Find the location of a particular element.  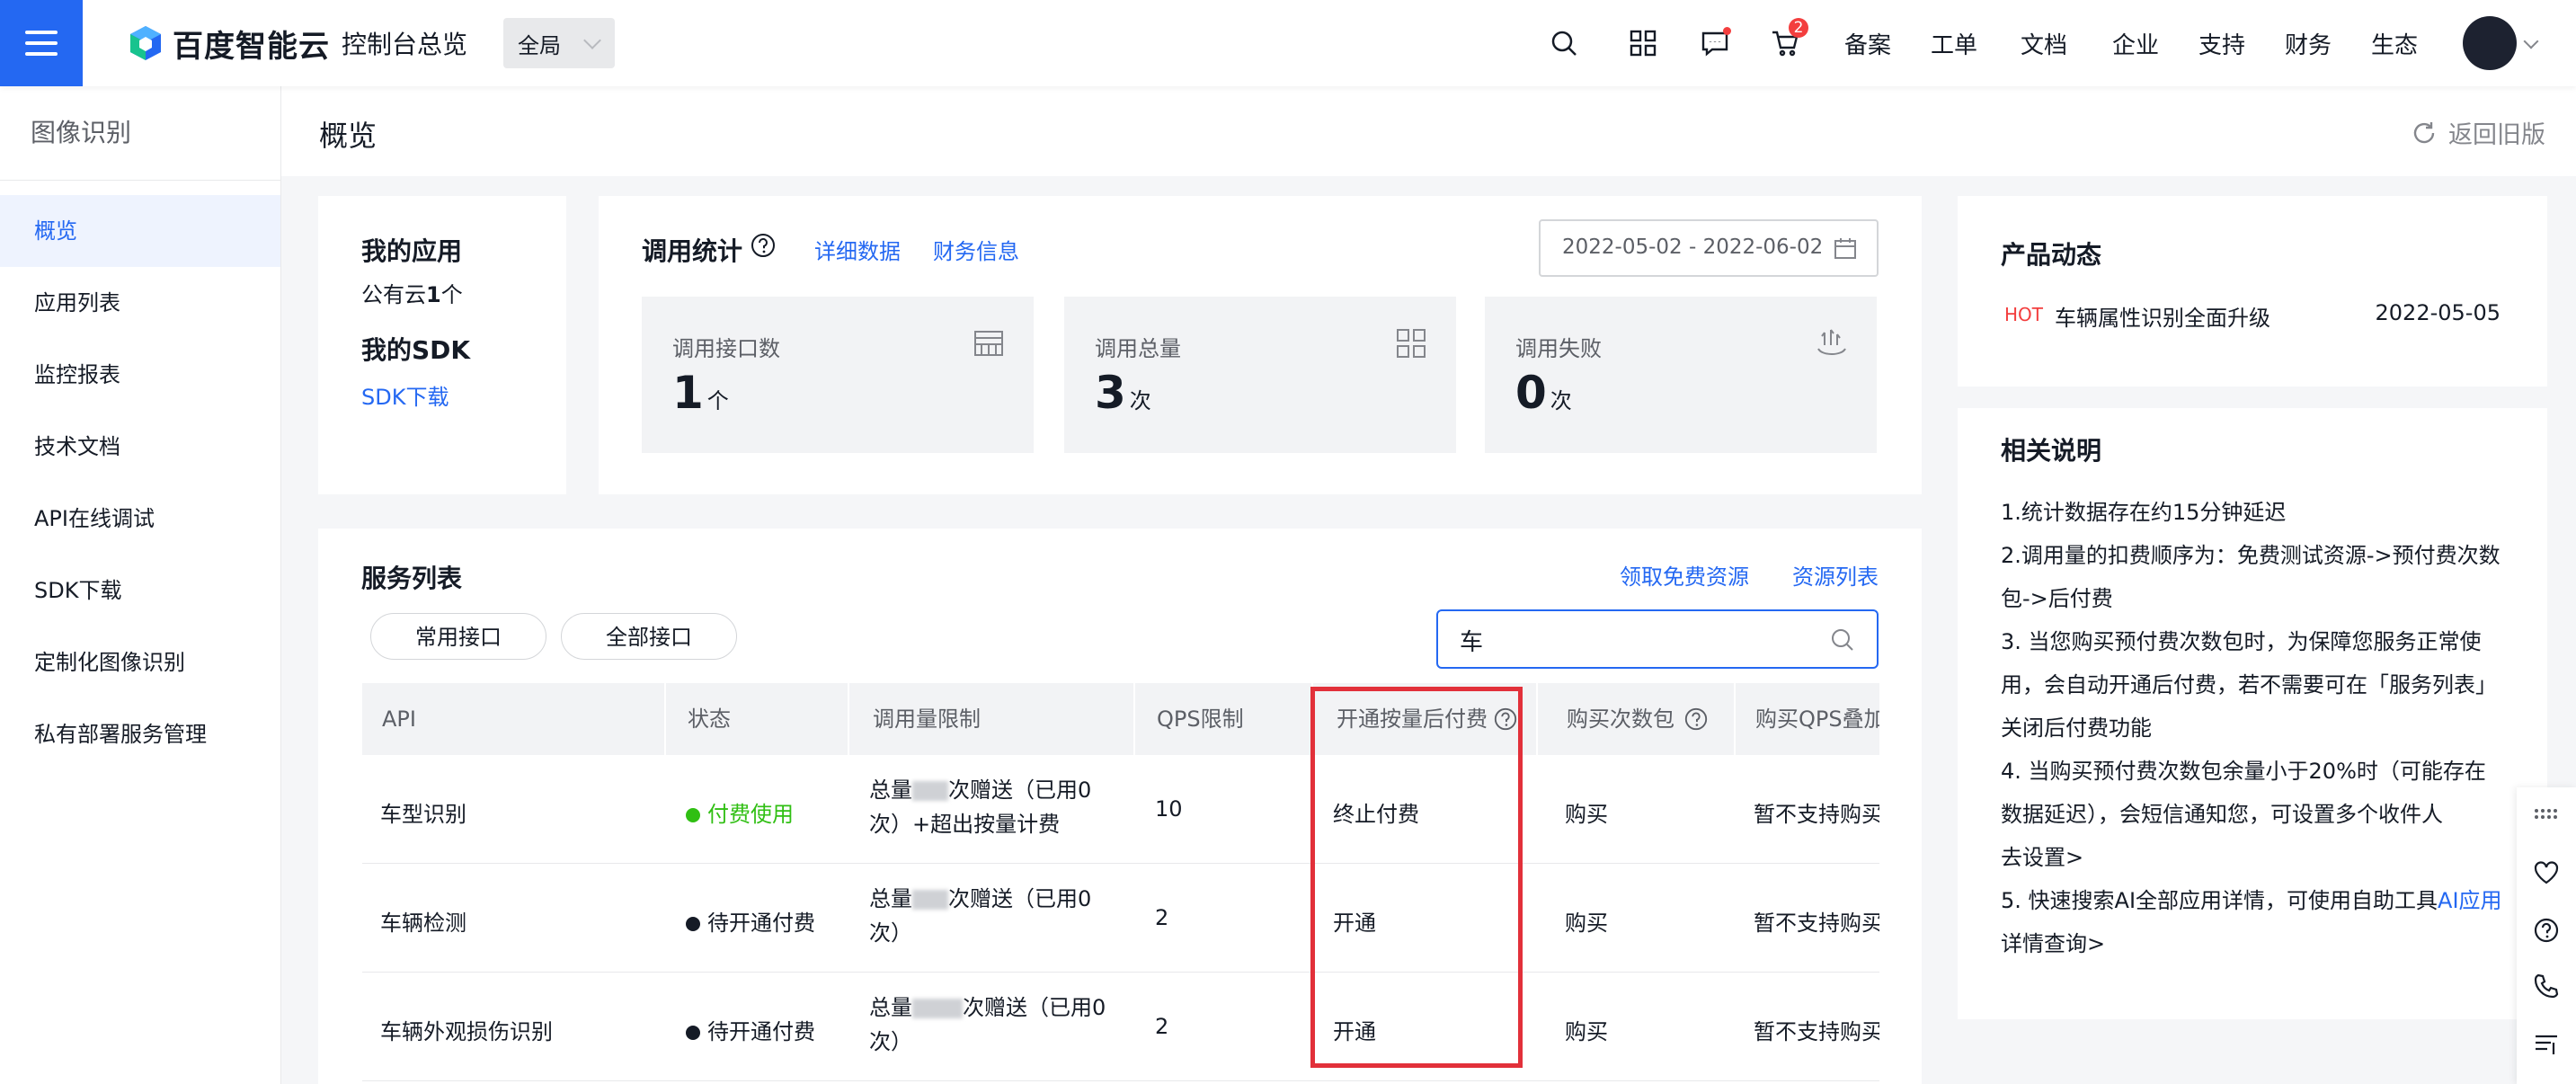

api-name: 车辆检测 is located at coordinates (423, 923).